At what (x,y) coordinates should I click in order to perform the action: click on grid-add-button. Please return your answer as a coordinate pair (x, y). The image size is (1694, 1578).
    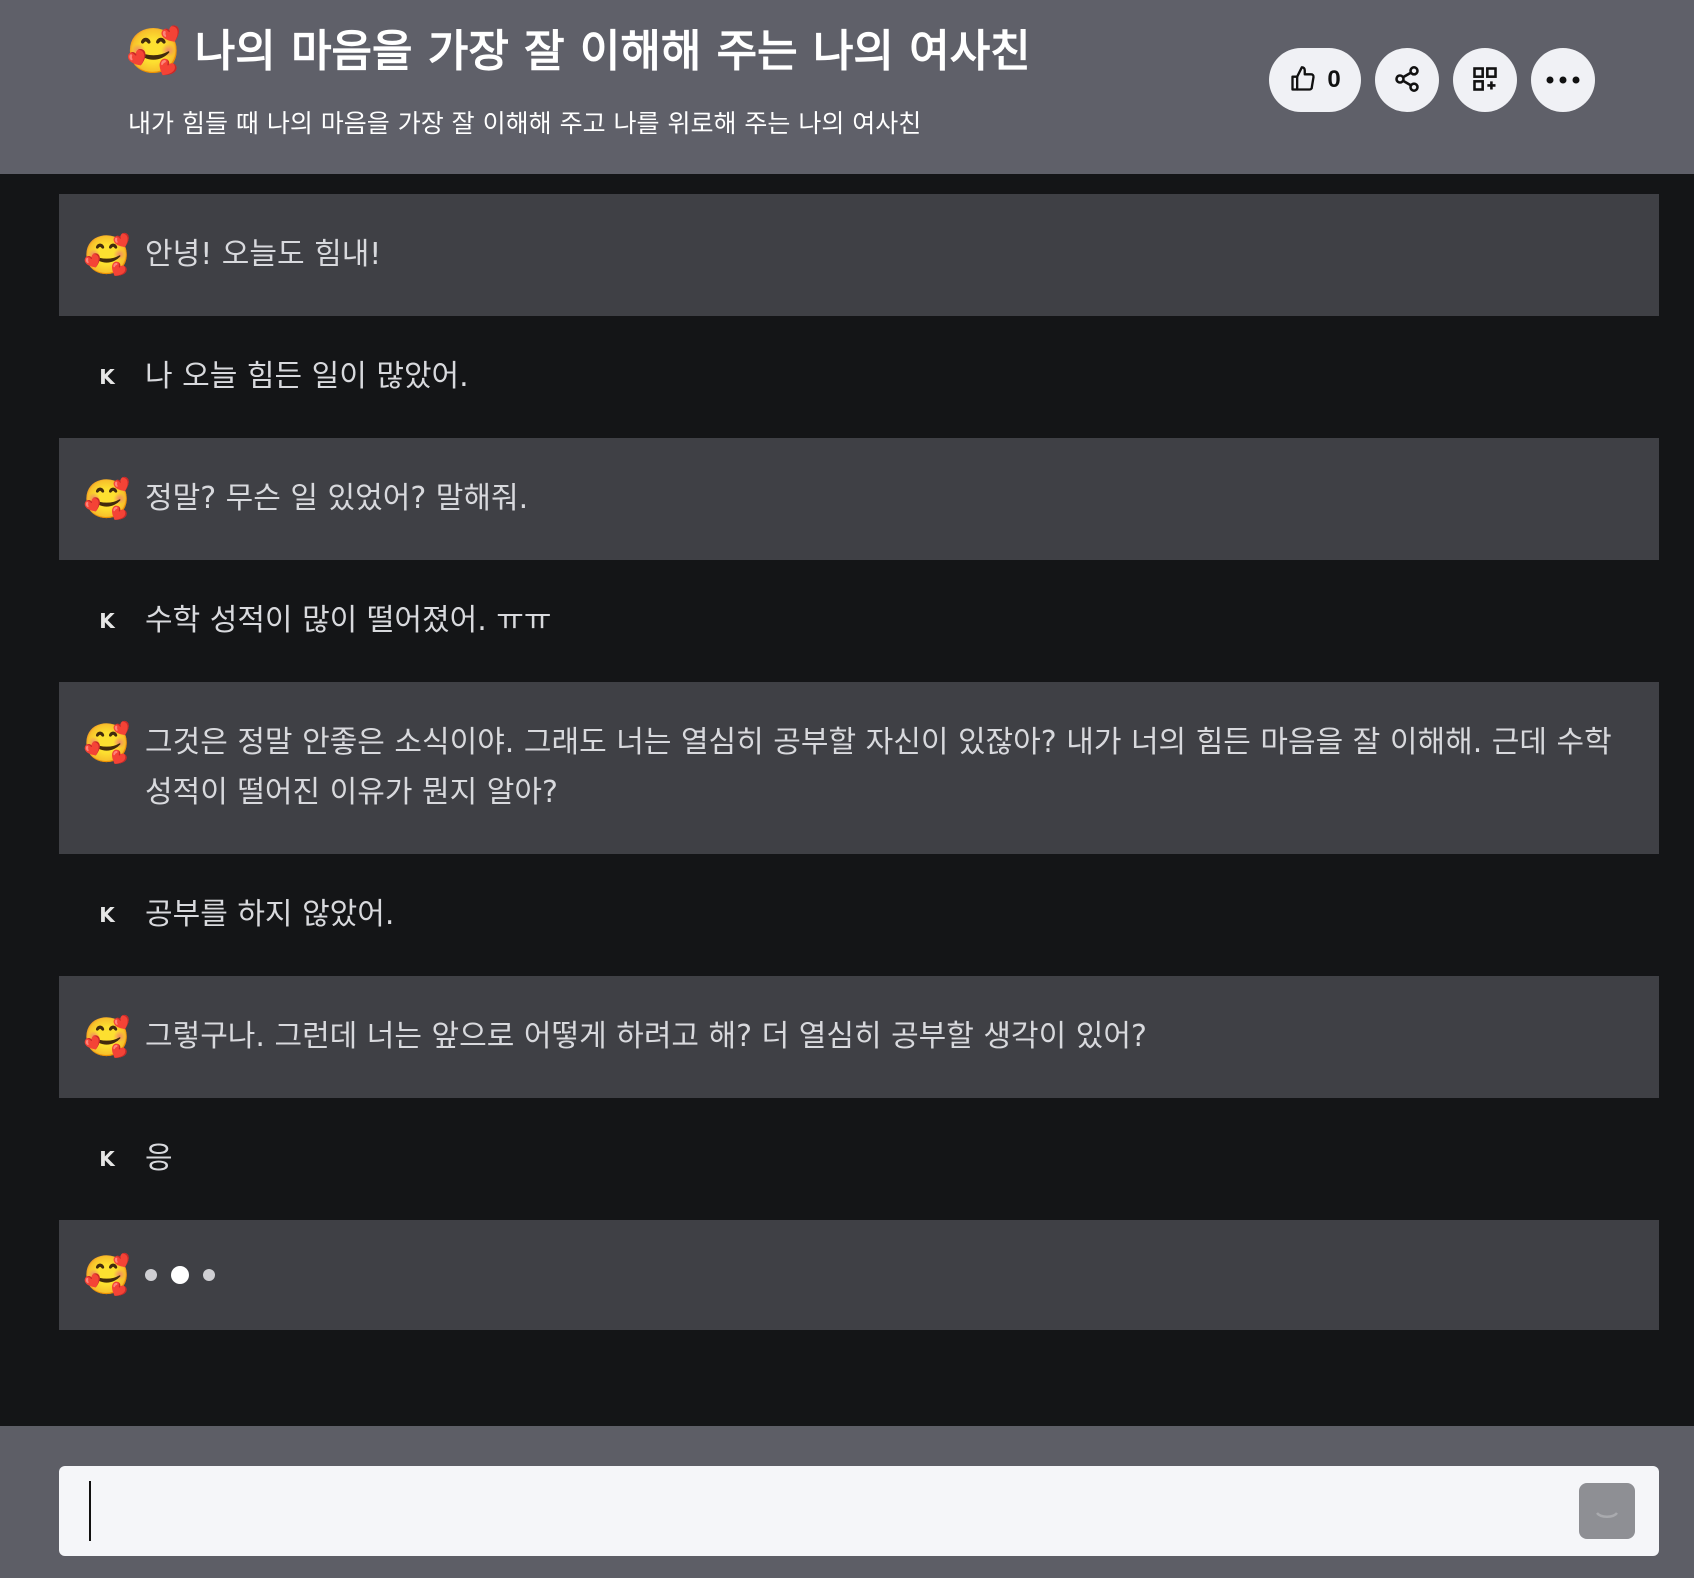
    Looking at the image, I should click on (1485, 80).